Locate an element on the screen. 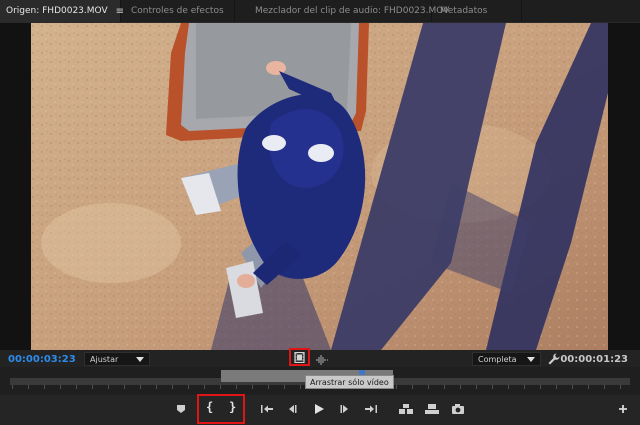 This screenshot has height=425, width=640. insert-button is located at coordinates (406, 409).